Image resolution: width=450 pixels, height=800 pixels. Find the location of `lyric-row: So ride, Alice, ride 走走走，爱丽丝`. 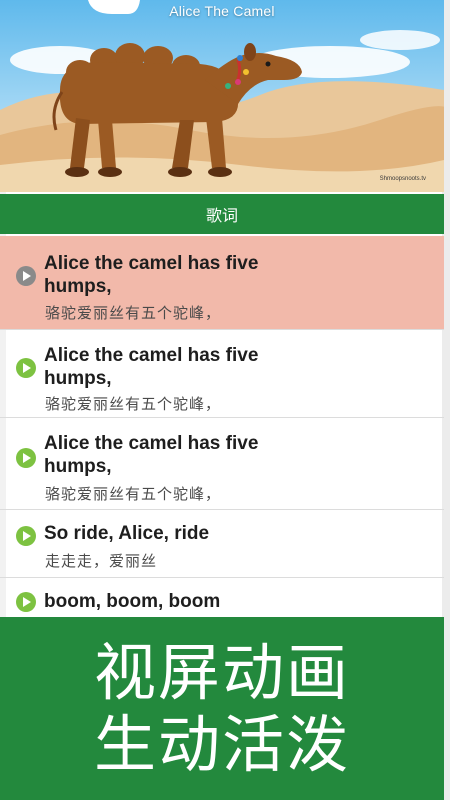

lyric-row: So ride, Alice, ride 走走走，爱丽丝 is located at coordinates (222, 544).